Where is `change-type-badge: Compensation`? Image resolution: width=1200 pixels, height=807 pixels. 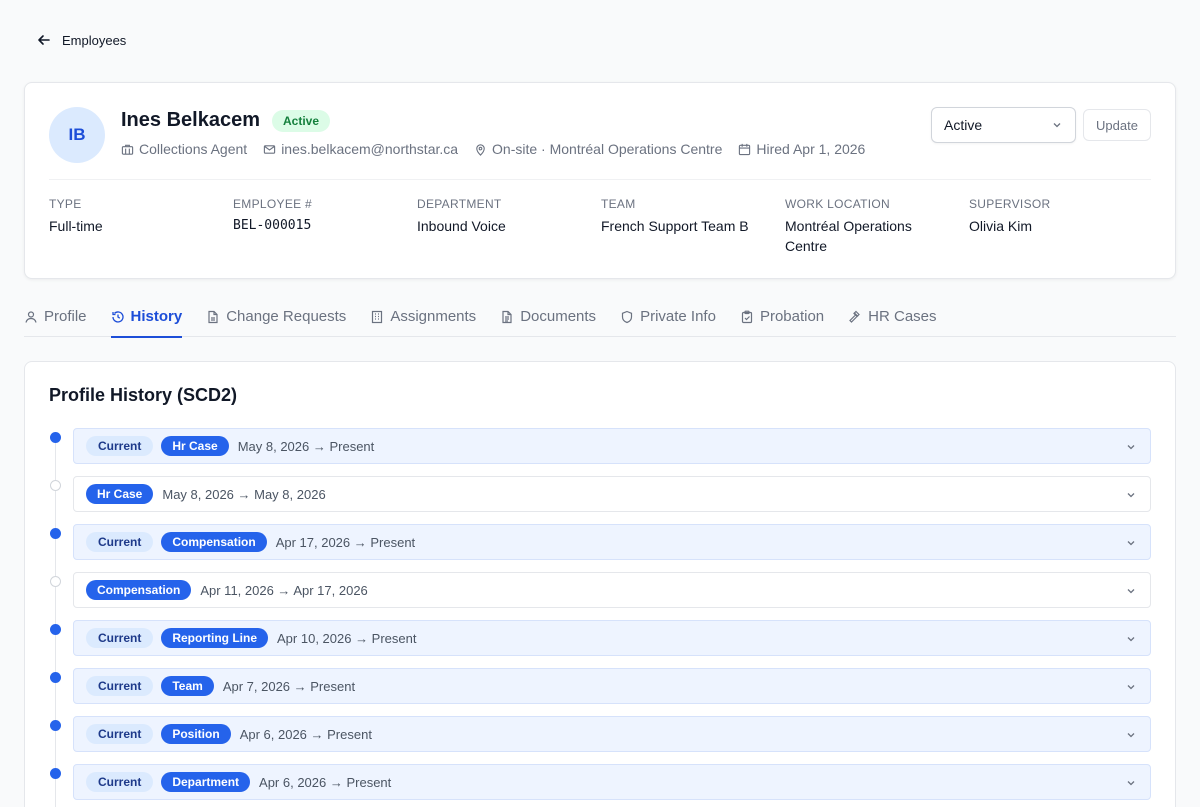
change-type-badge: Compensation is located at coordinates (214, 542).